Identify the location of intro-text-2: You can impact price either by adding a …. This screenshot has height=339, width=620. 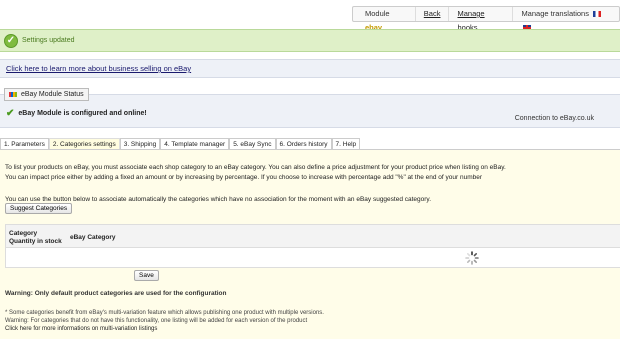
(243, 177).